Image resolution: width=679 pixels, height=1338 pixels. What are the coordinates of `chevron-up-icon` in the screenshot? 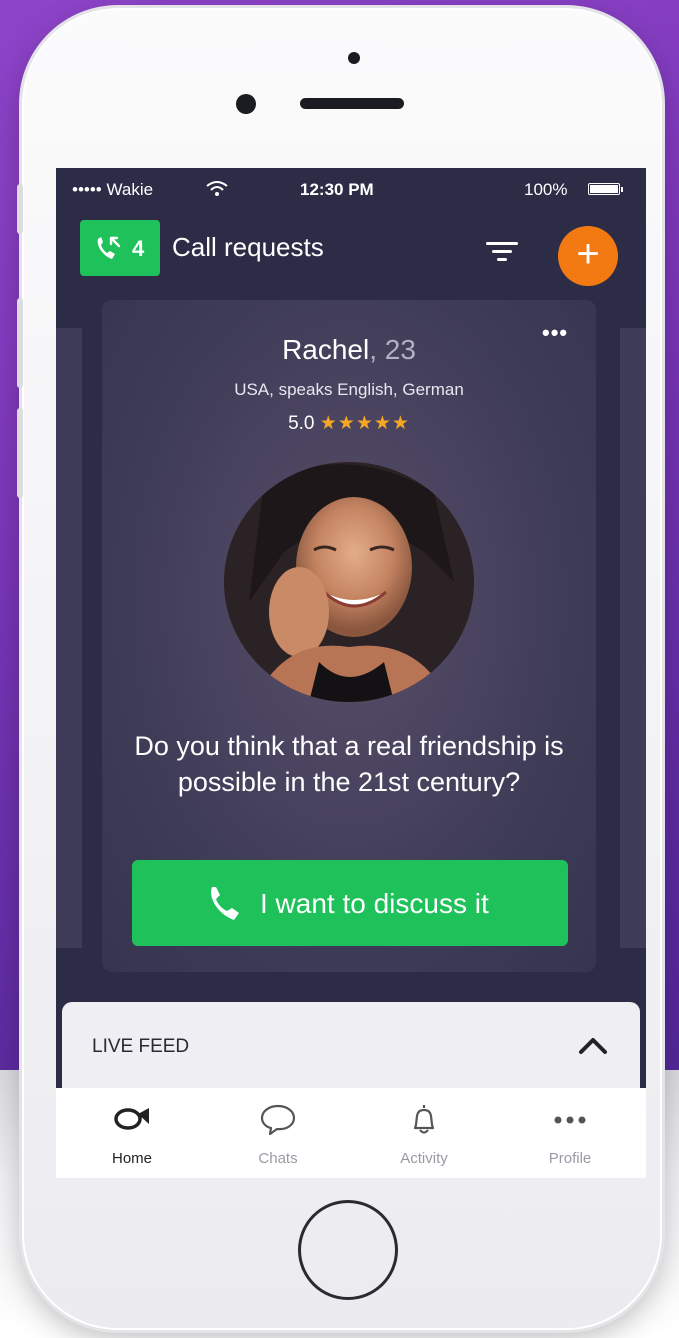 It's located at (593, 1046).